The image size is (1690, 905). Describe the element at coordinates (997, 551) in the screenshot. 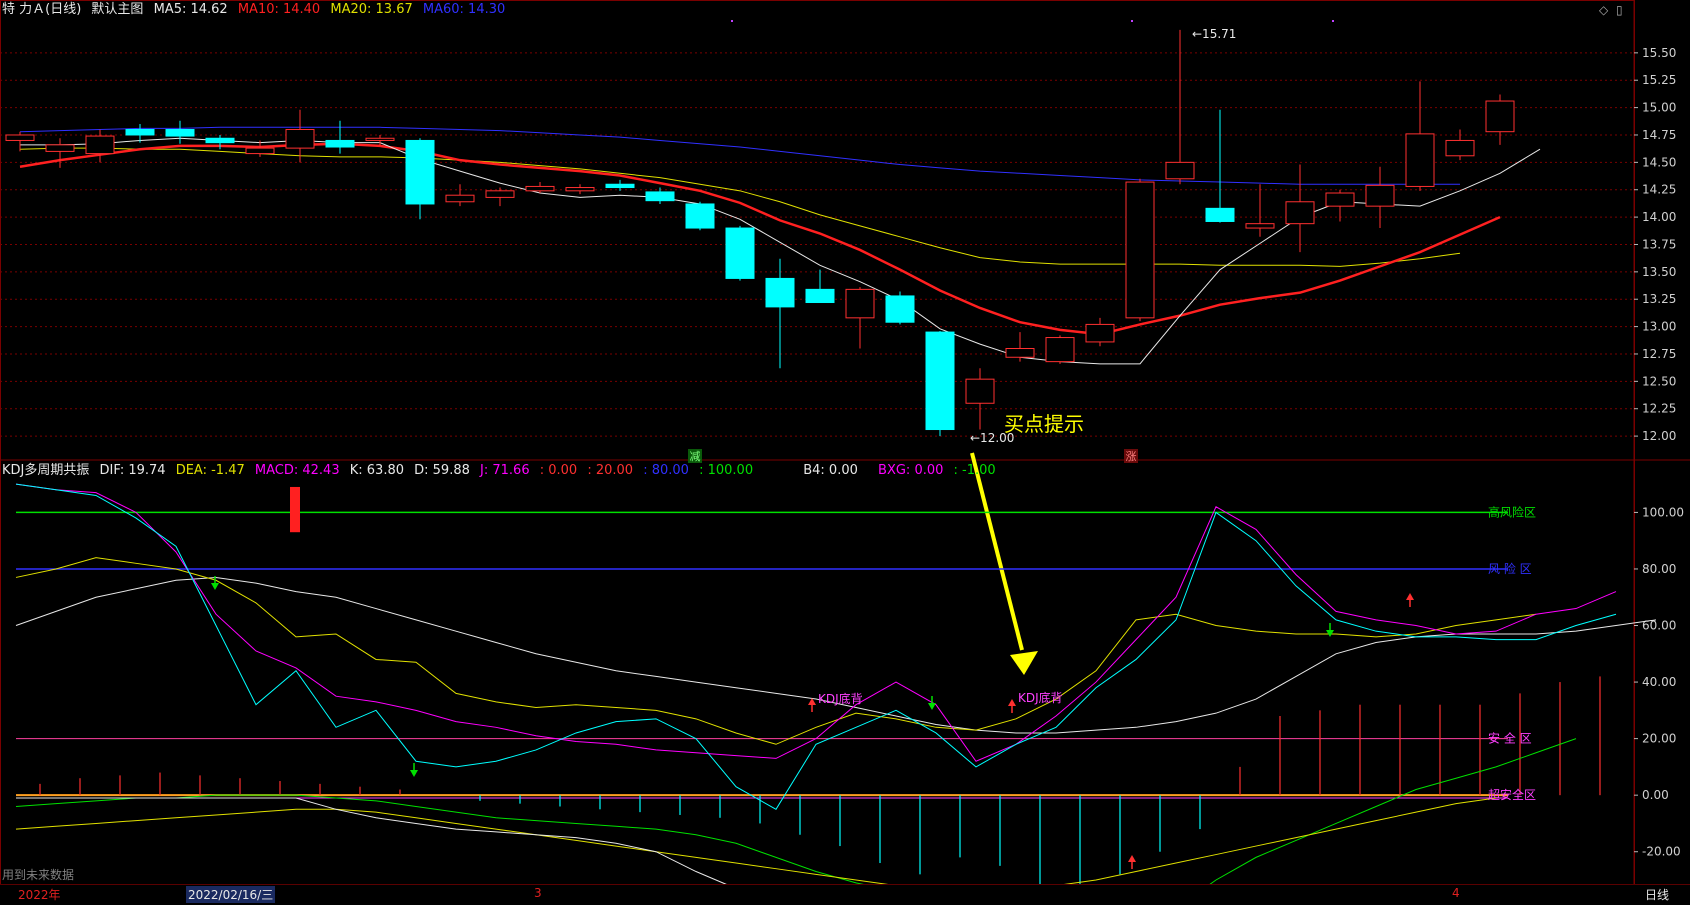

I see `buy-hint-arrow-shaft` at that location.